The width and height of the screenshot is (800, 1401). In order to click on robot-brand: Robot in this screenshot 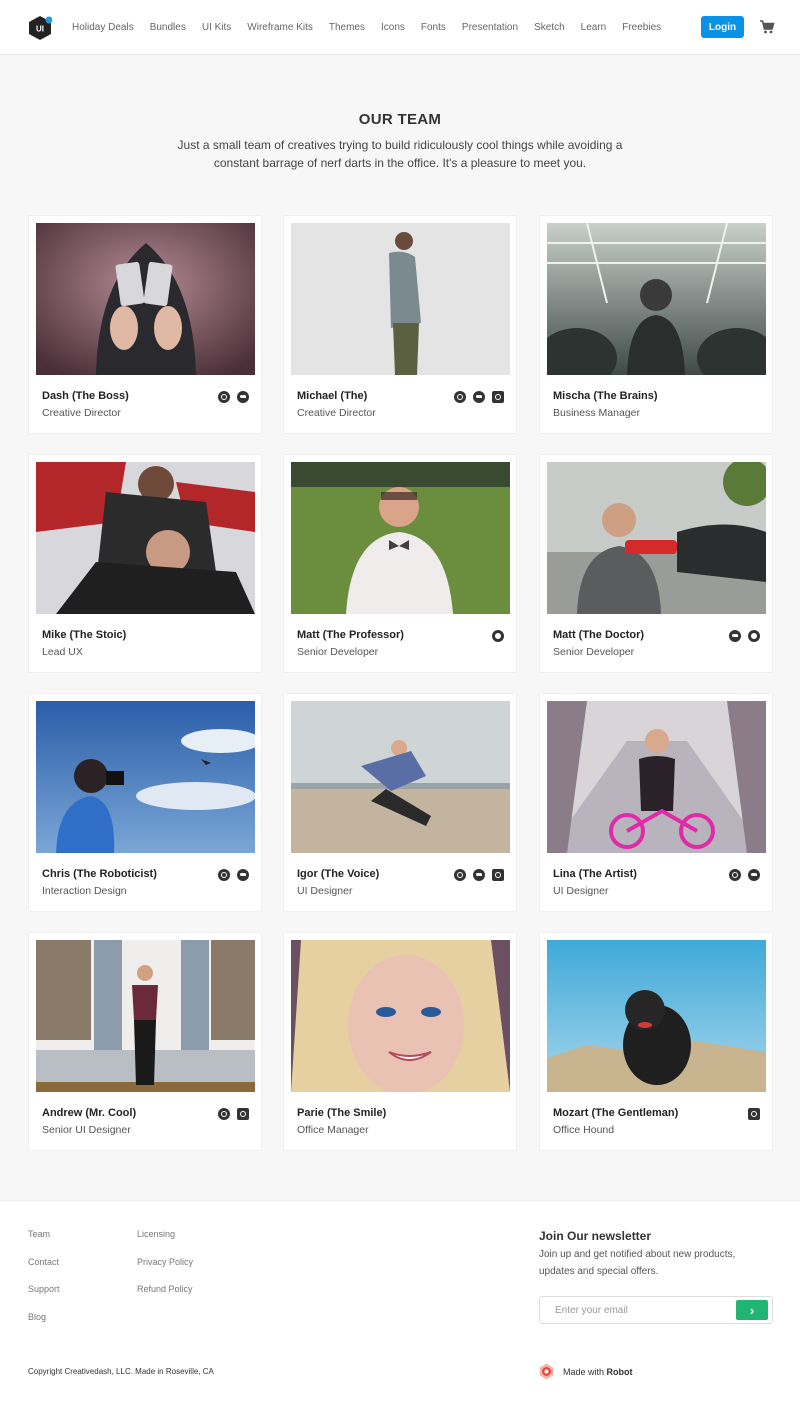, I will do `click(619, 1372)`.